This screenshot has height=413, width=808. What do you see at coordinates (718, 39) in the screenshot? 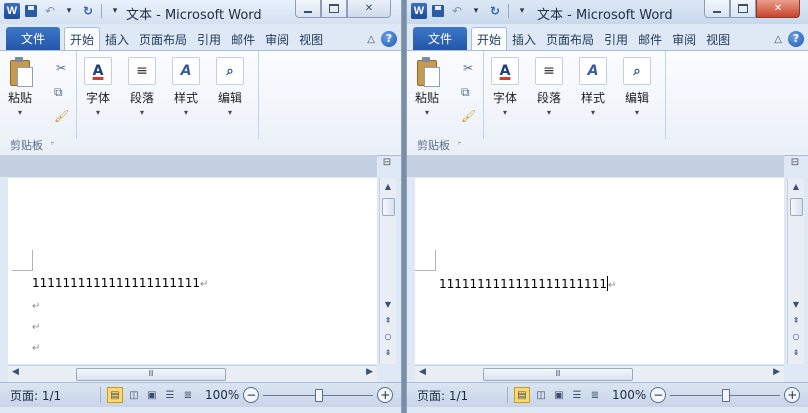
I see `tab-view: 视图` at bounding box center [718, 39].